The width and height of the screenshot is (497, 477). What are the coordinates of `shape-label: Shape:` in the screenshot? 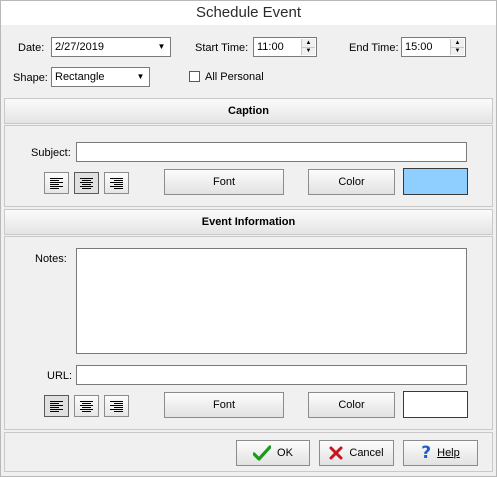 It's located at (30, 78).